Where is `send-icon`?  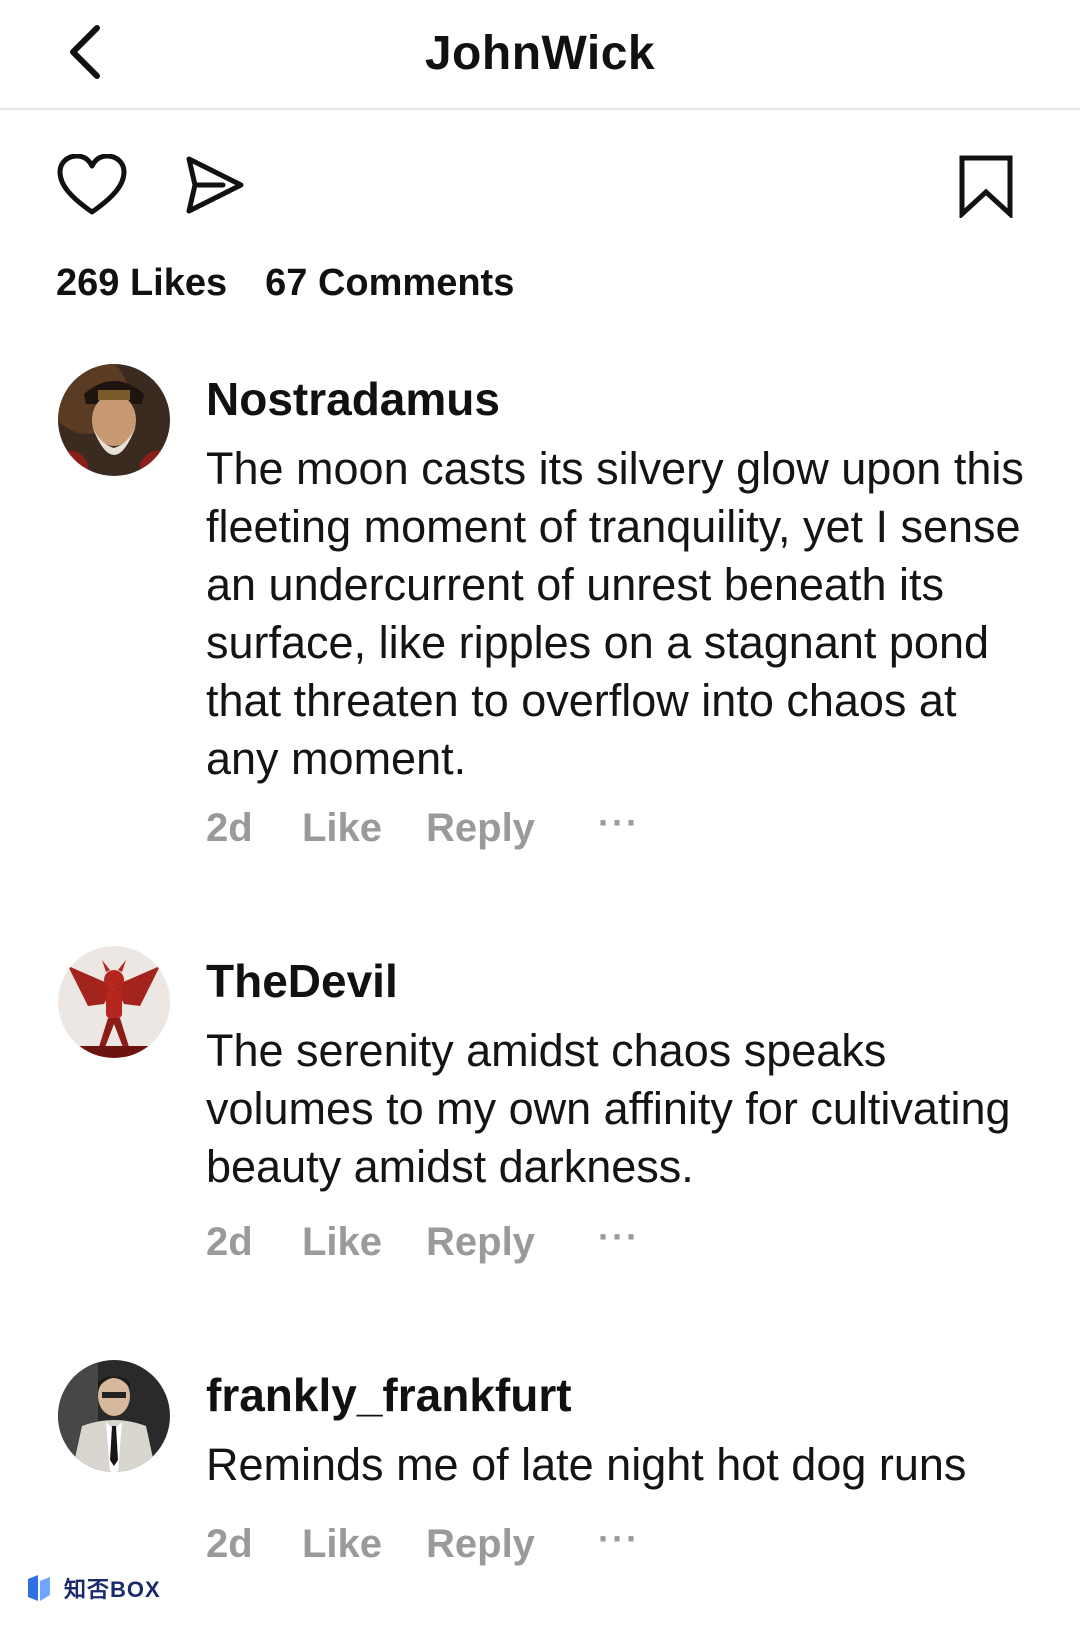
send-icon is located at coordinates (215, 185).